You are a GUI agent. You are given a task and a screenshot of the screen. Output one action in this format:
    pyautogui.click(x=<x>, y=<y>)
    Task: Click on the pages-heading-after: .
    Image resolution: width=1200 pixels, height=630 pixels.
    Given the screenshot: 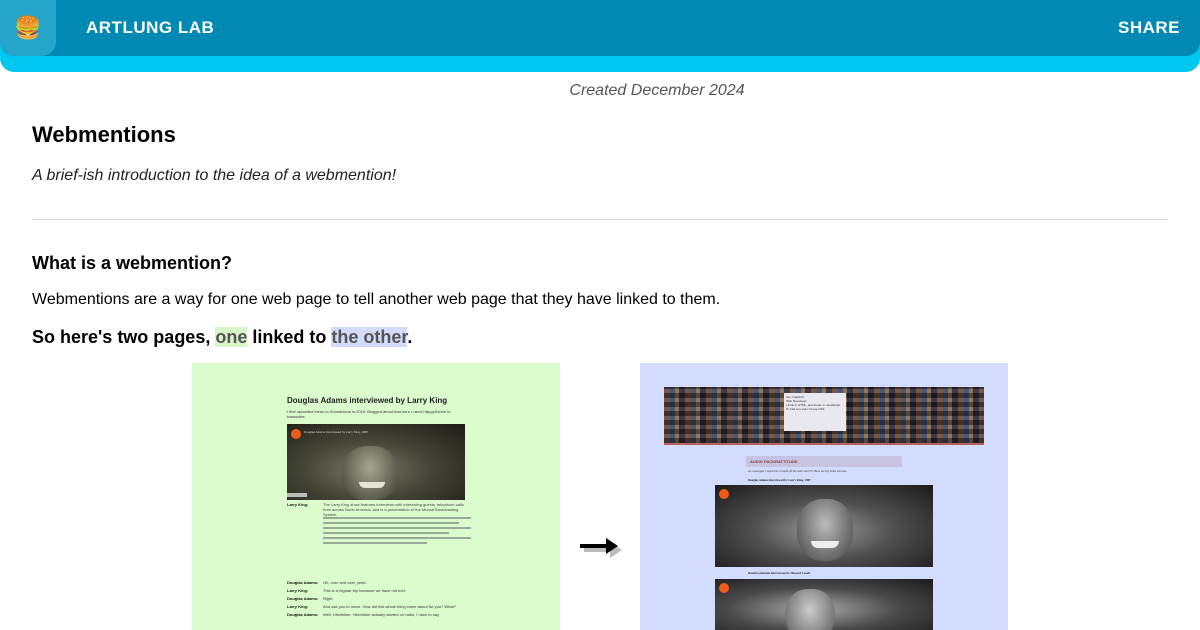 What is the action you would take?
    pyautogui.click(x=410, y=337)
    